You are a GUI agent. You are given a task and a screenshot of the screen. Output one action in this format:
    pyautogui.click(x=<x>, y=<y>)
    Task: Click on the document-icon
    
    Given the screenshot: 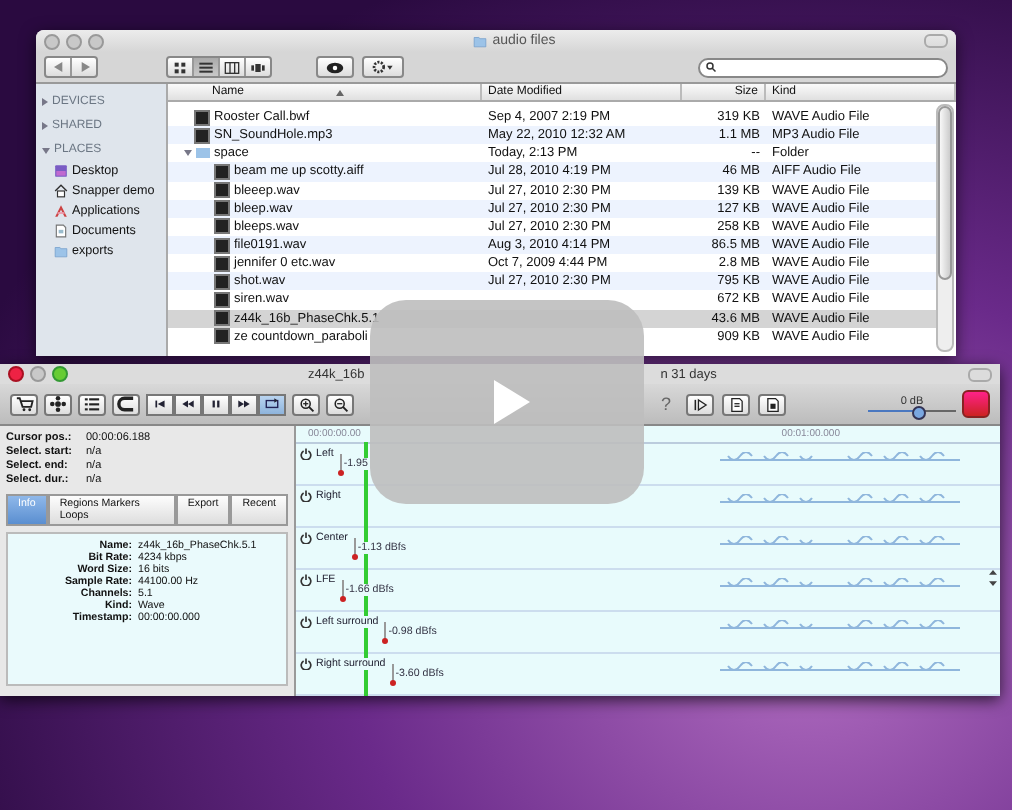 What is the action you would take?
    pyautogui.click(x=61, y=230)
    